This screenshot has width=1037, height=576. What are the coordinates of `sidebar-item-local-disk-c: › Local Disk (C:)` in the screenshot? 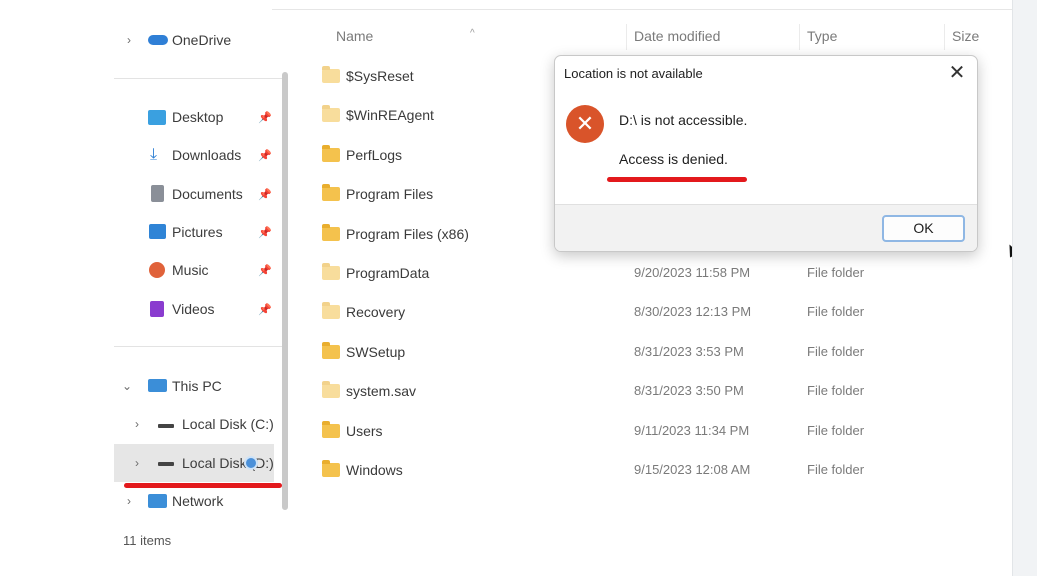 It's located at (199, 424).